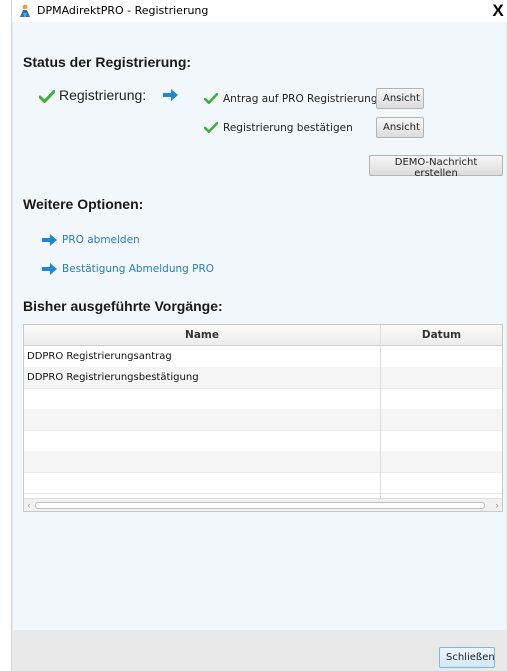  Describe the element at coordinates (441, 335) in the screenshot. I see `column-header-date: Datum` at that location.